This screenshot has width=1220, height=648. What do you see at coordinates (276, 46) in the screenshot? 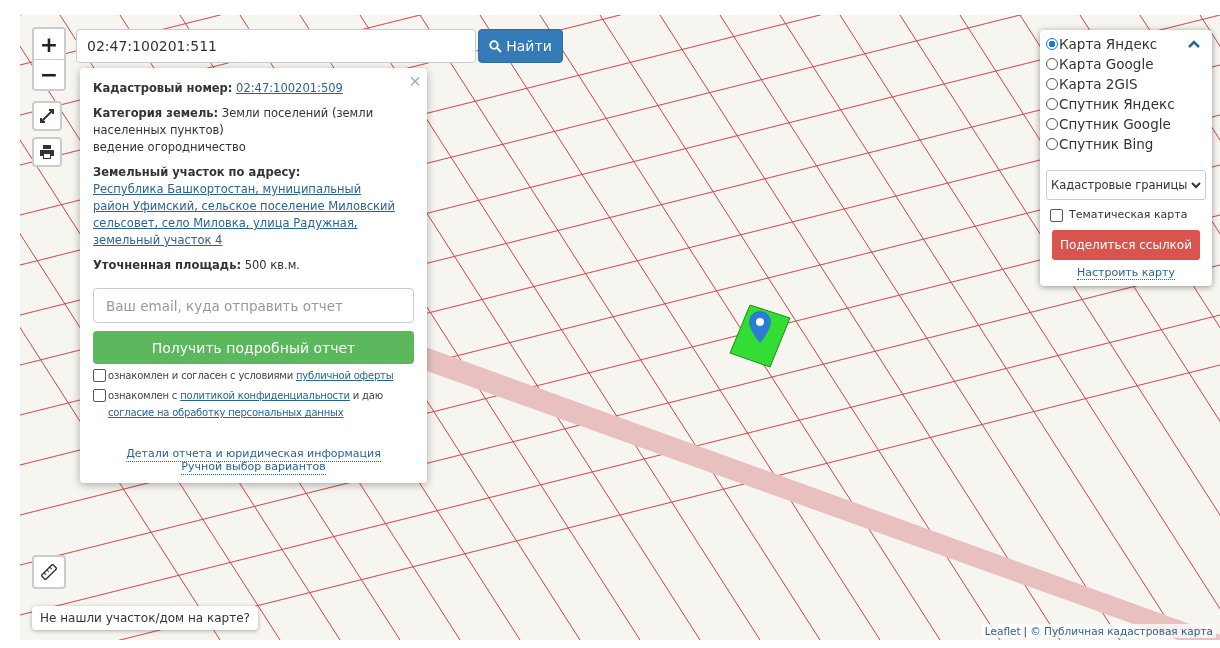
I see `search-field: 02:47:100201:511` at bounding box center [276, 46].